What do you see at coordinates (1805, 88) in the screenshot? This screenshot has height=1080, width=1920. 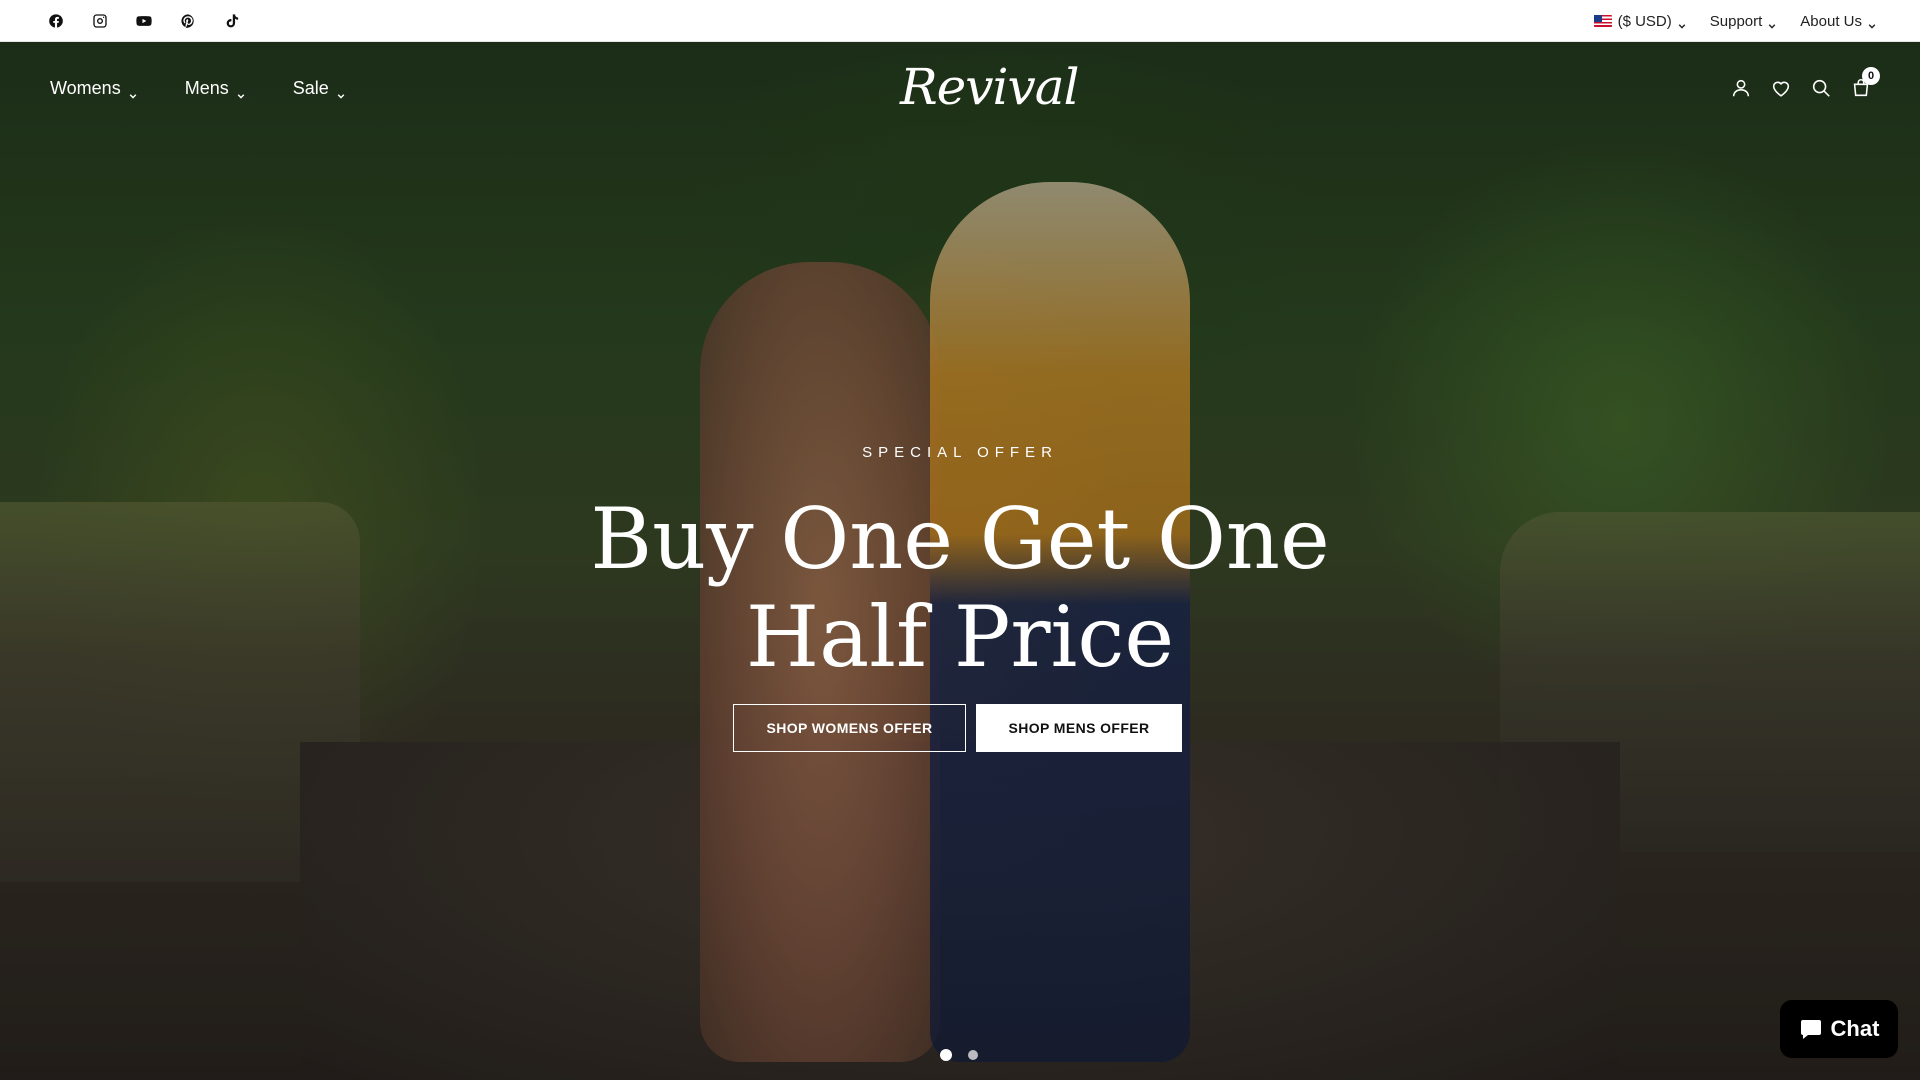 I see `header-actions: 0` at bounding box center [1805, 88].